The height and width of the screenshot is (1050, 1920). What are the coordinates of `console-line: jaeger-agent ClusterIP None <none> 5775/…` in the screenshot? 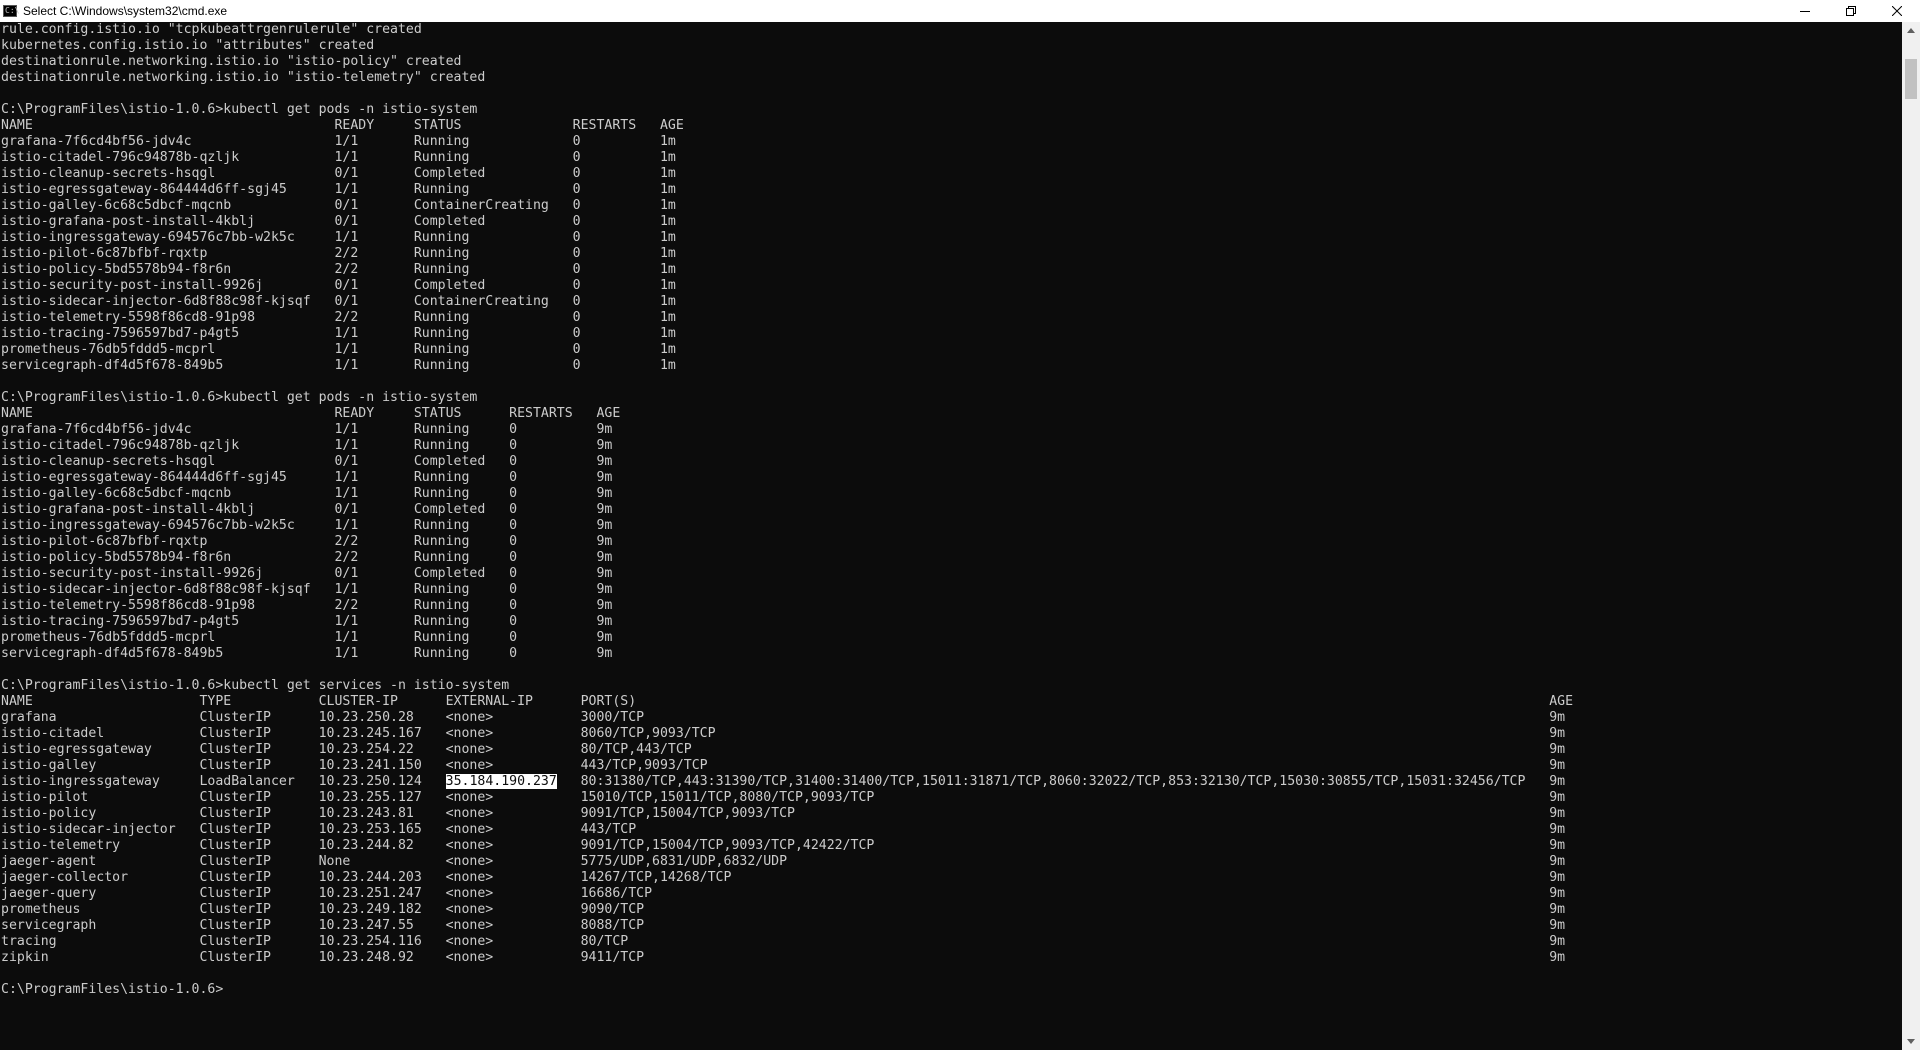 It's located at (783, 861).